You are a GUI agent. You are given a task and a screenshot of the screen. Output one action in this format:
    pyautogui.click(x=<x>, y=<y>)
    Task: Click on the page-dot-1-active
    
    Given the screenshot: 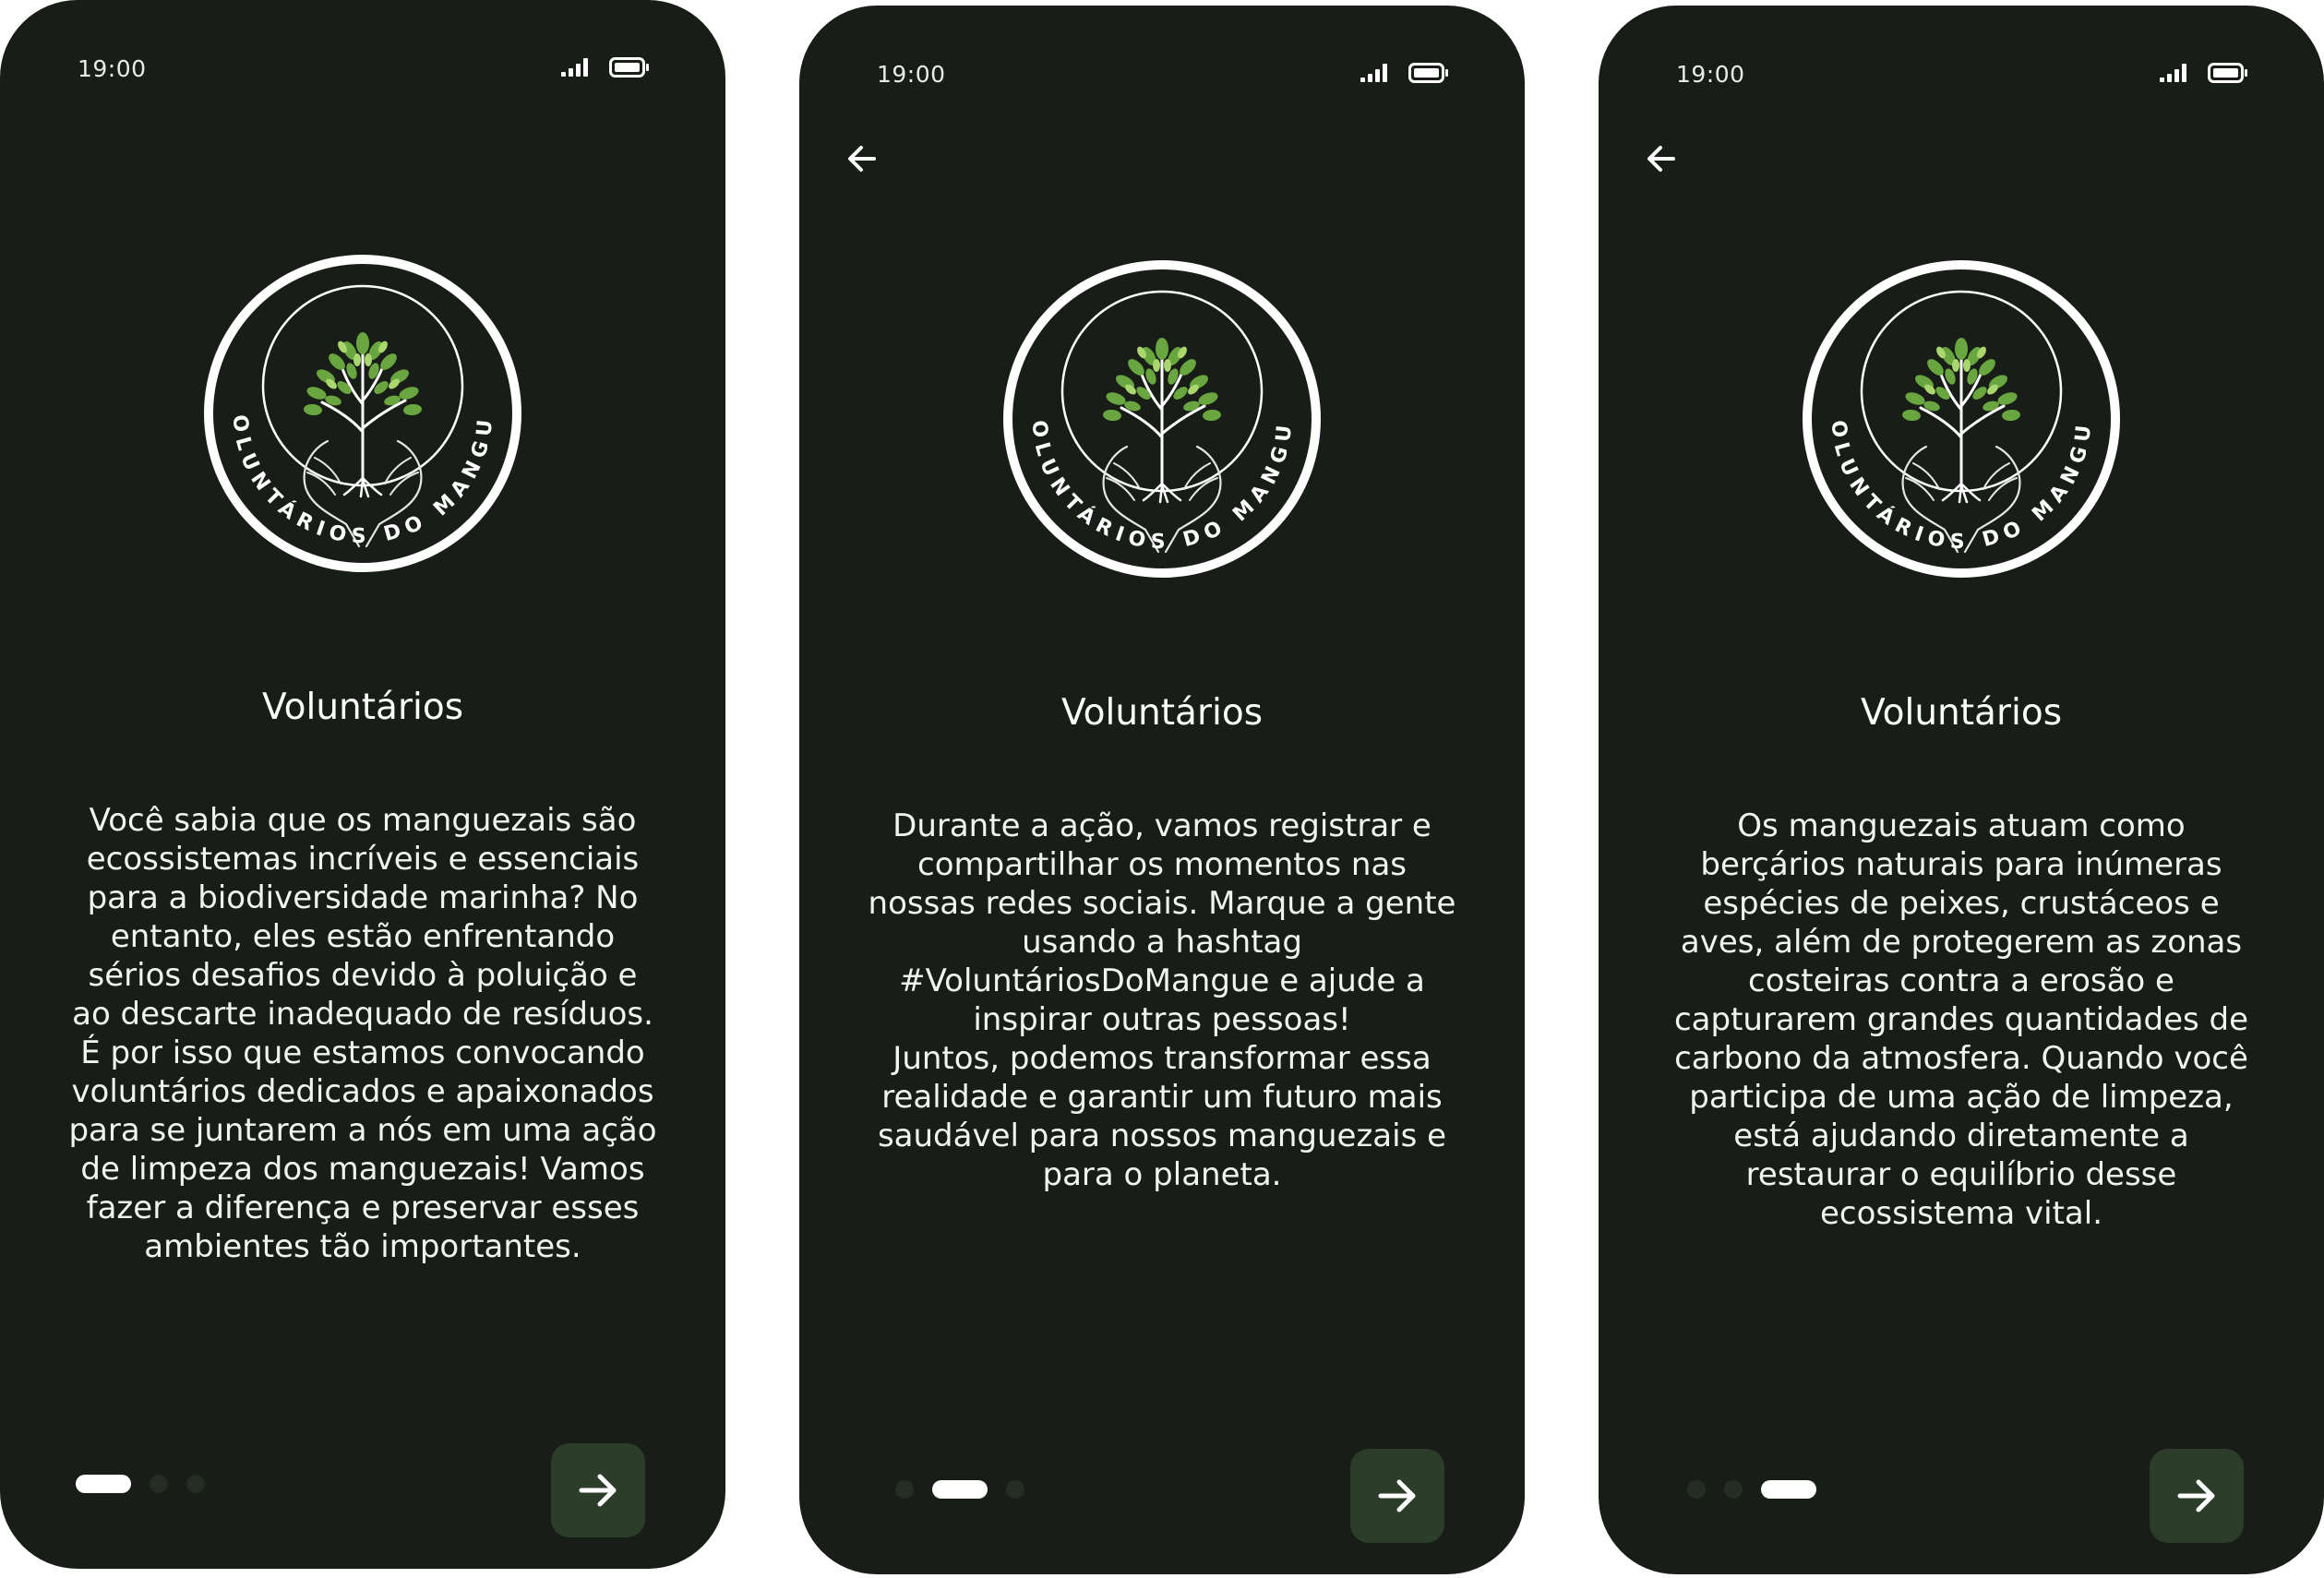 What is the action you would take?
    pyautogui.click(x=103, y=1484)
    